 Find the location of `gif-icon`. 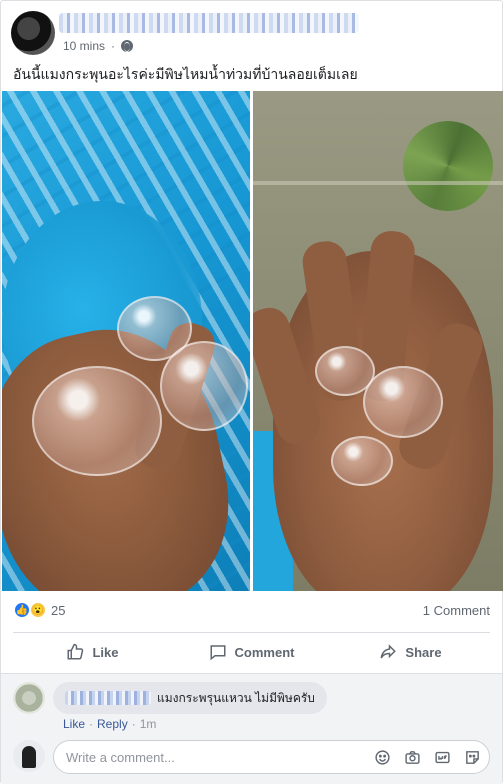

gif-icon is located at coordinates (442, 757).